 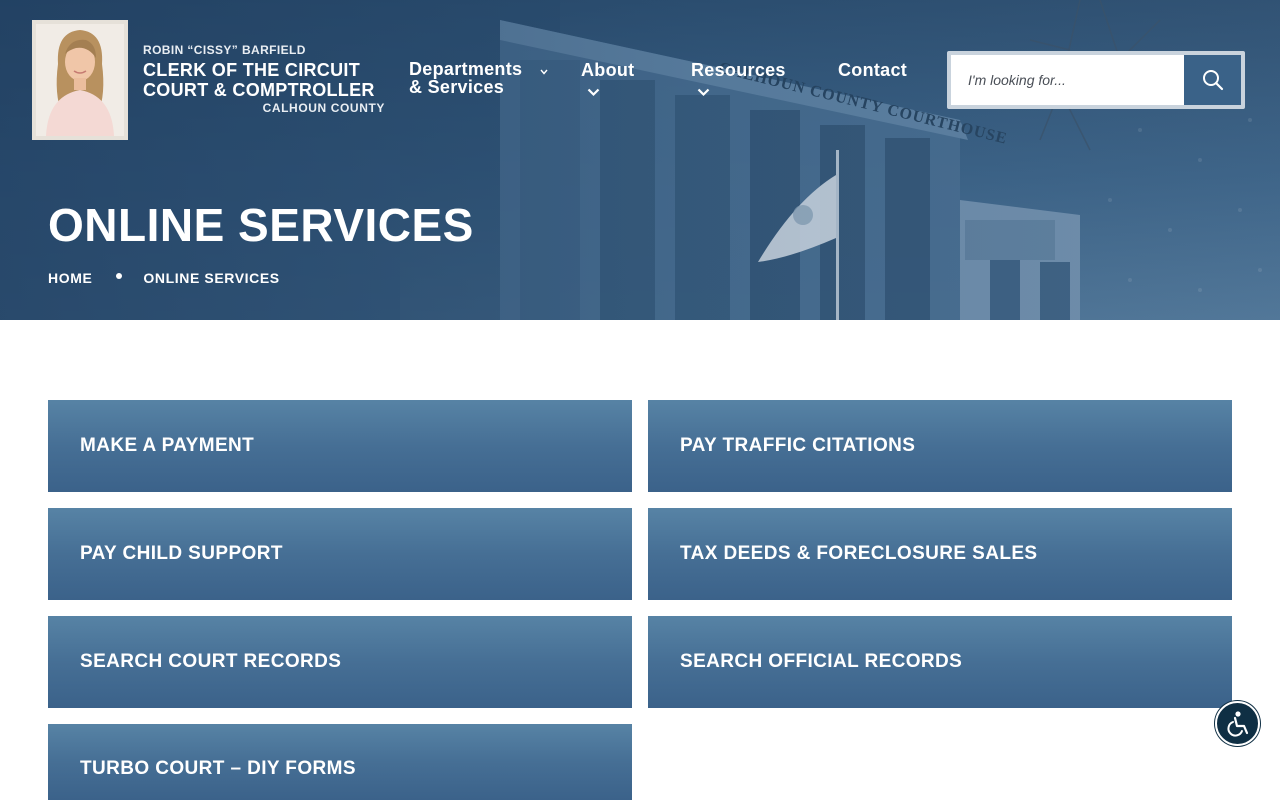 I want to click on accessibility-icon, so click(x=1237, y=723).